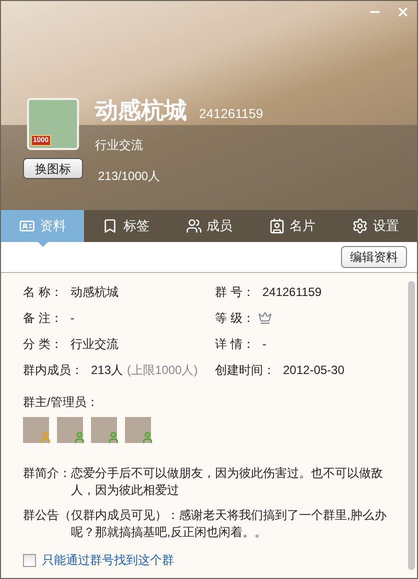  I want to click on field-label: 群 号：, so click(234, 292).